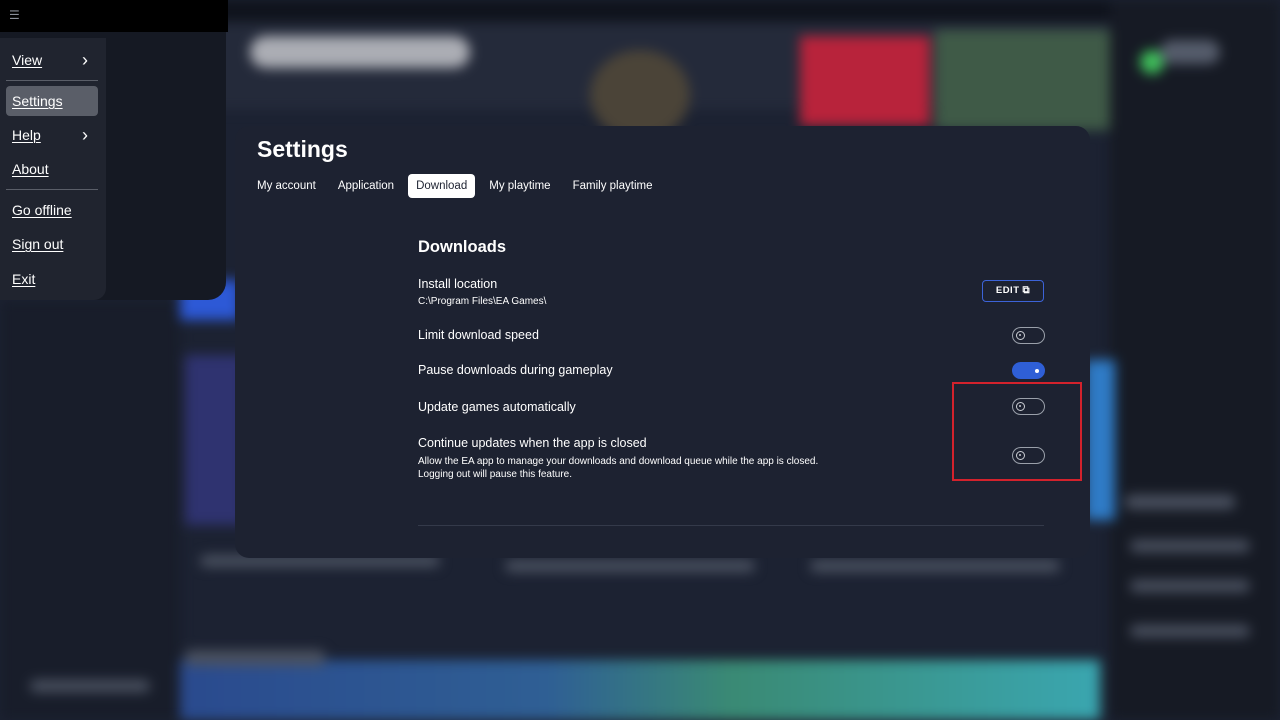 Image resolution: width=1280 pixels, height=720 pixels. I want to click on page-title: Settings, so click(302, 149).